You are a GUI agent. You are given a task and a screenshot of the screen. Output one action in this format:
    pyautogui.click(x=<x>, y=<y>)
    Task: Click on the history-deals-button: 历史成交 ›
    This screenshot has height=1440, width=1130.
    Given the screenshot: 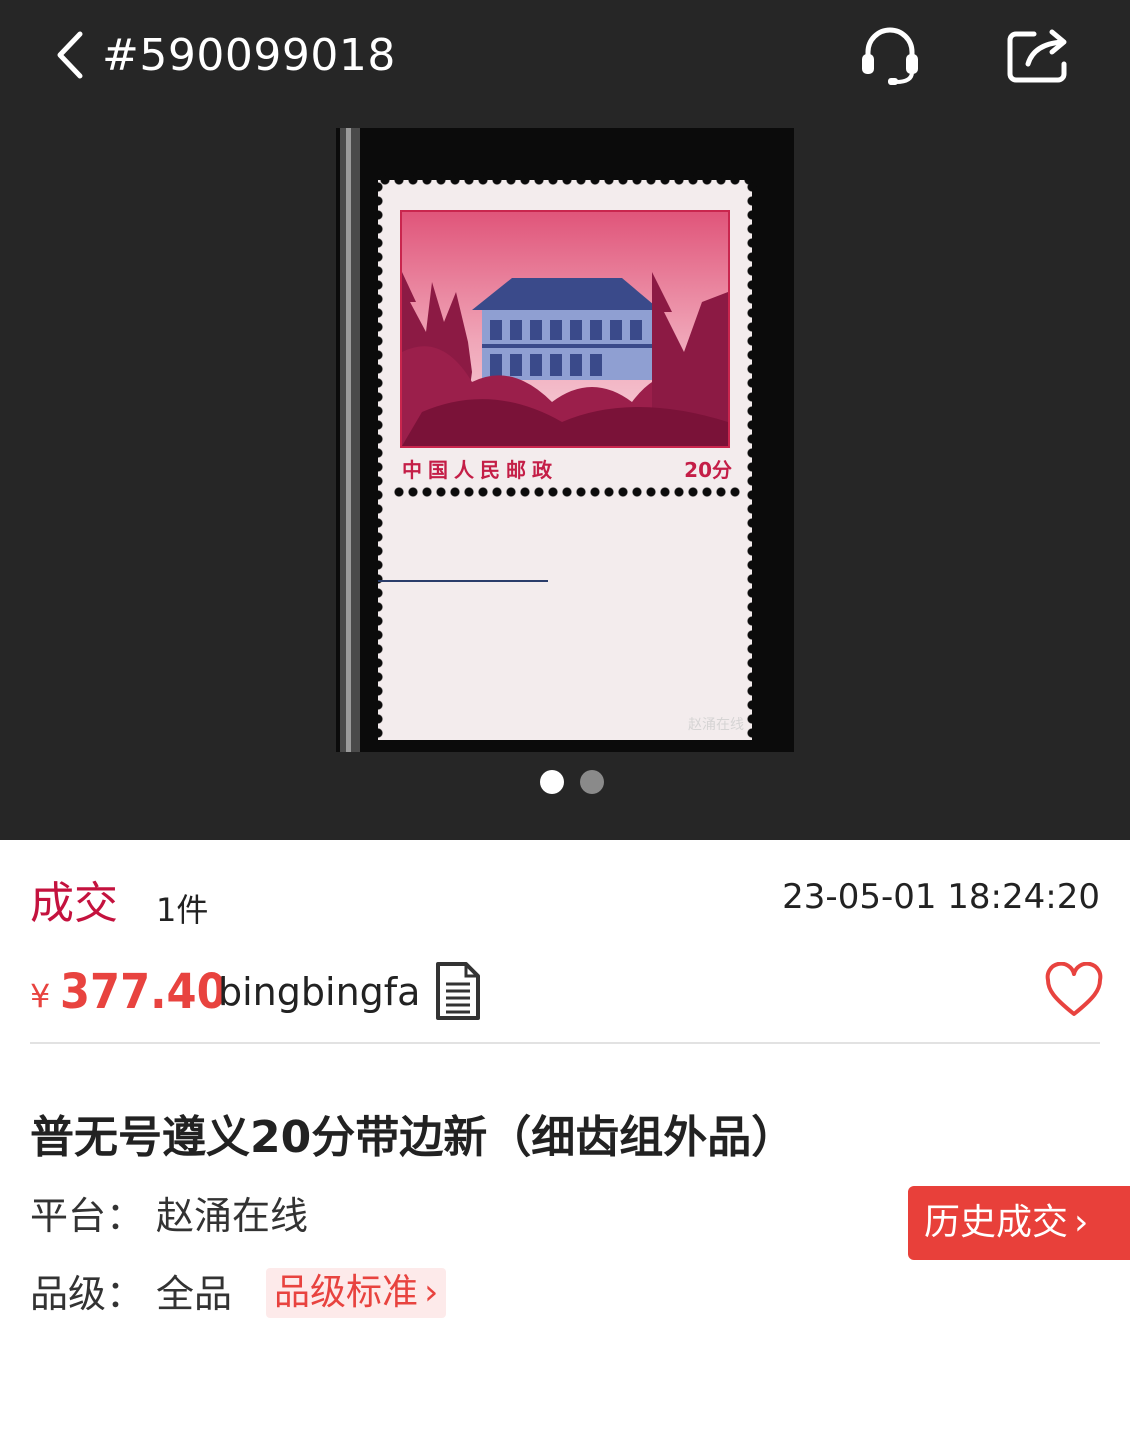 What is the action you would take?
    pyautogui.click(x=1019, y=1223)
    